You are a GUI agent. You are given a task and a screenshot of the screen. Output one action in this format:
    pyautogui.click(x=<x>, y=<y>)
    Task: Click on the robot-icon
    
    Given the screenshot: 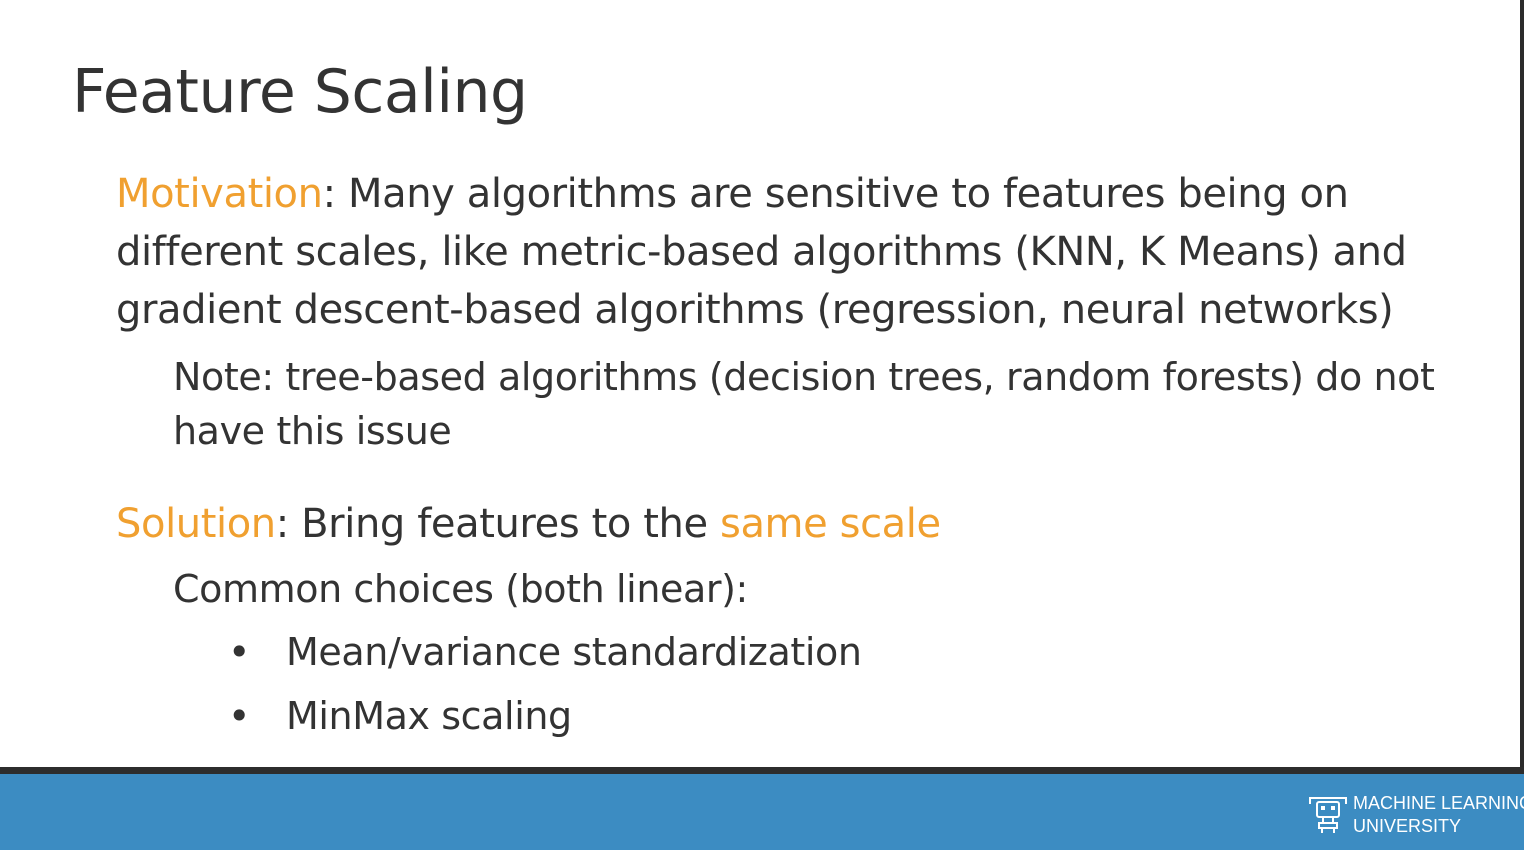 What is the action you would take?
    pyautogui.click(x=1328, y=815)
    